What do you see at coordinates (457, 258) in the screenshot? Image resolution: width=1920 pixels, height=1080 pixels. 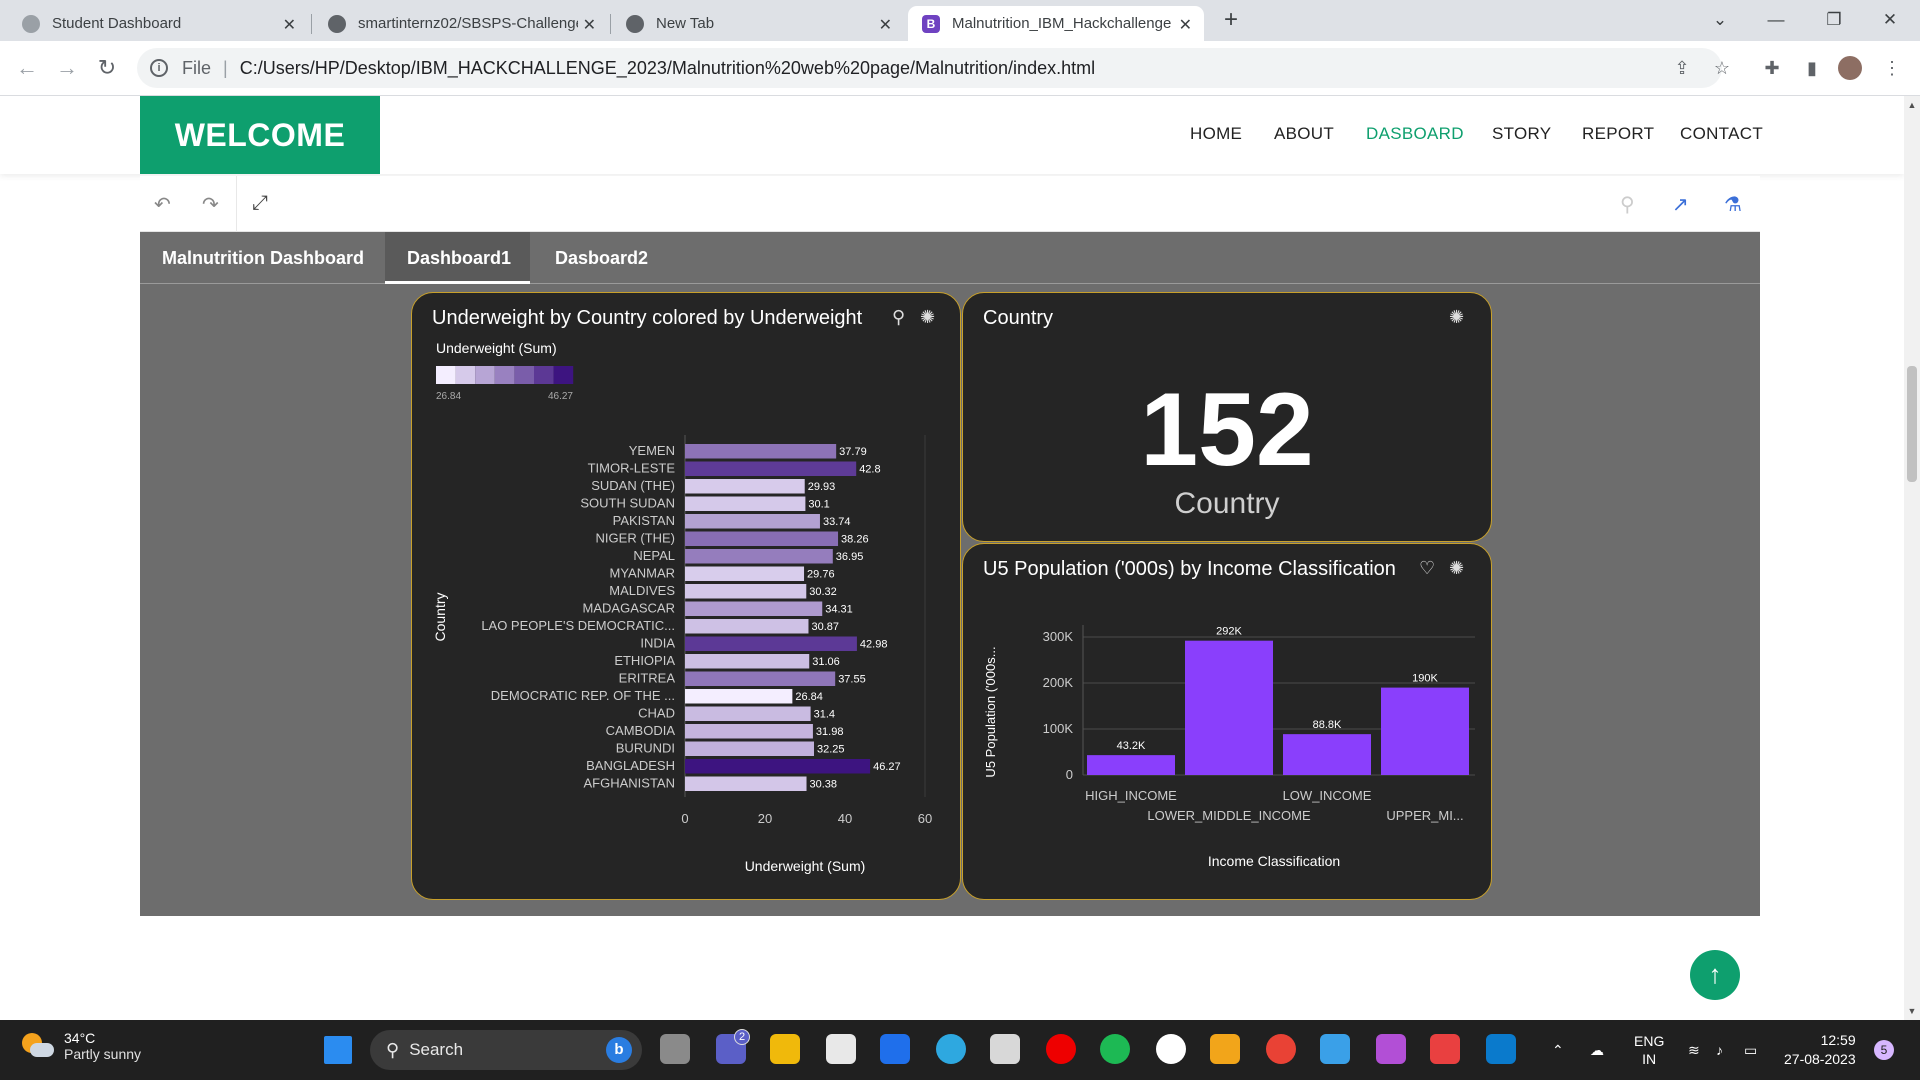 I see `tab-dashboard1: Dashboard1` at bounding box center [457, 258].